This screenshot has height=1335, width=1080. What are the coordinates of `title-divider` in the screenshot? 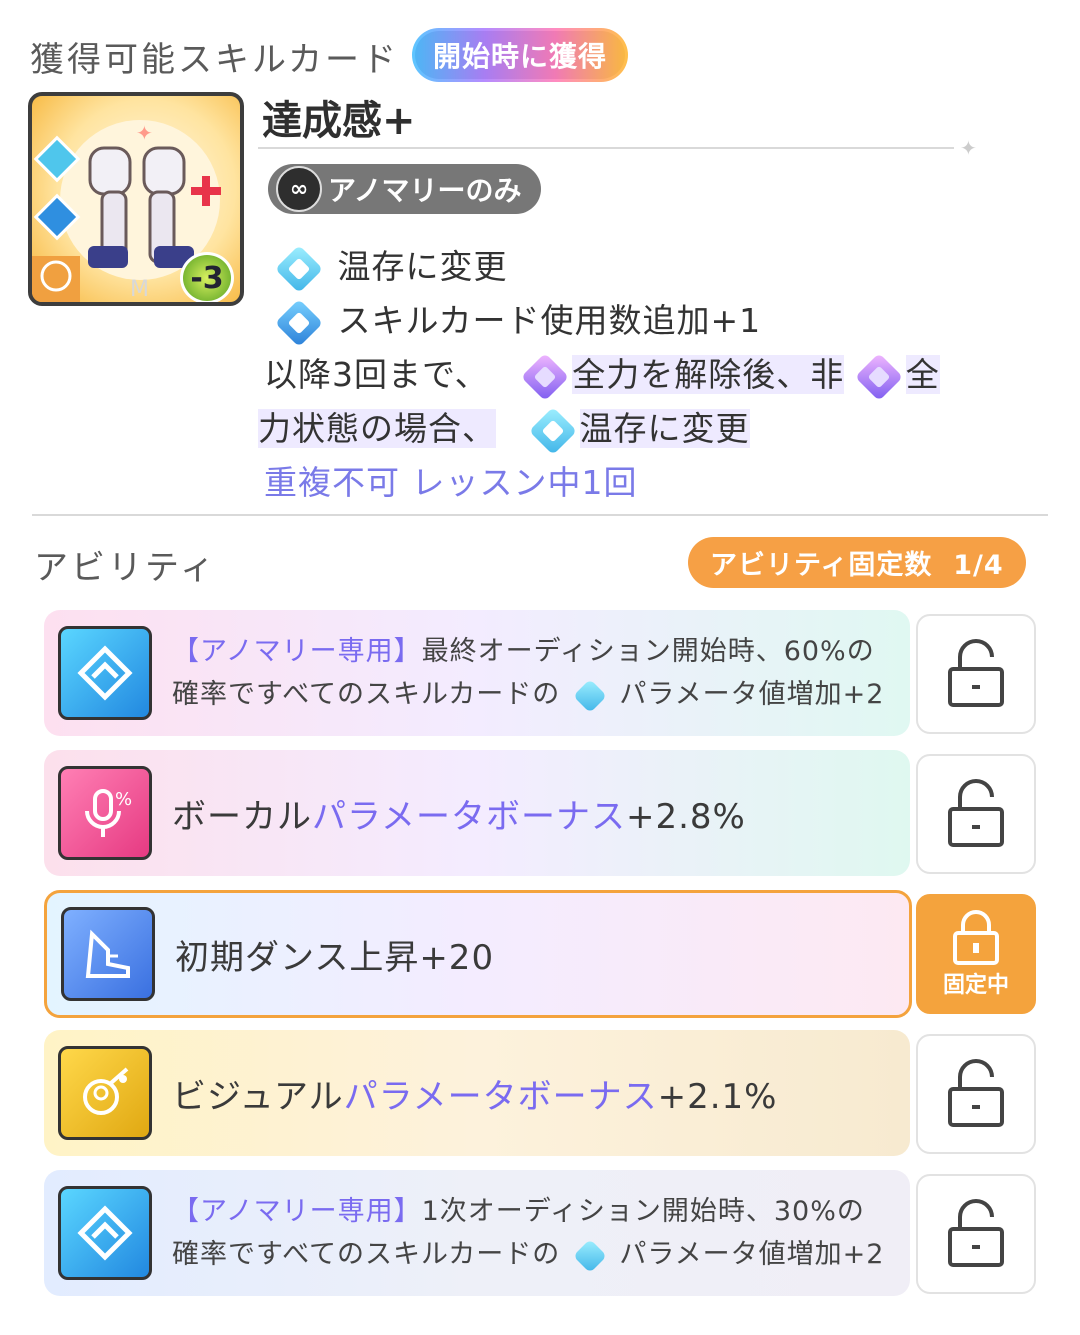 It's located at (606, 148).